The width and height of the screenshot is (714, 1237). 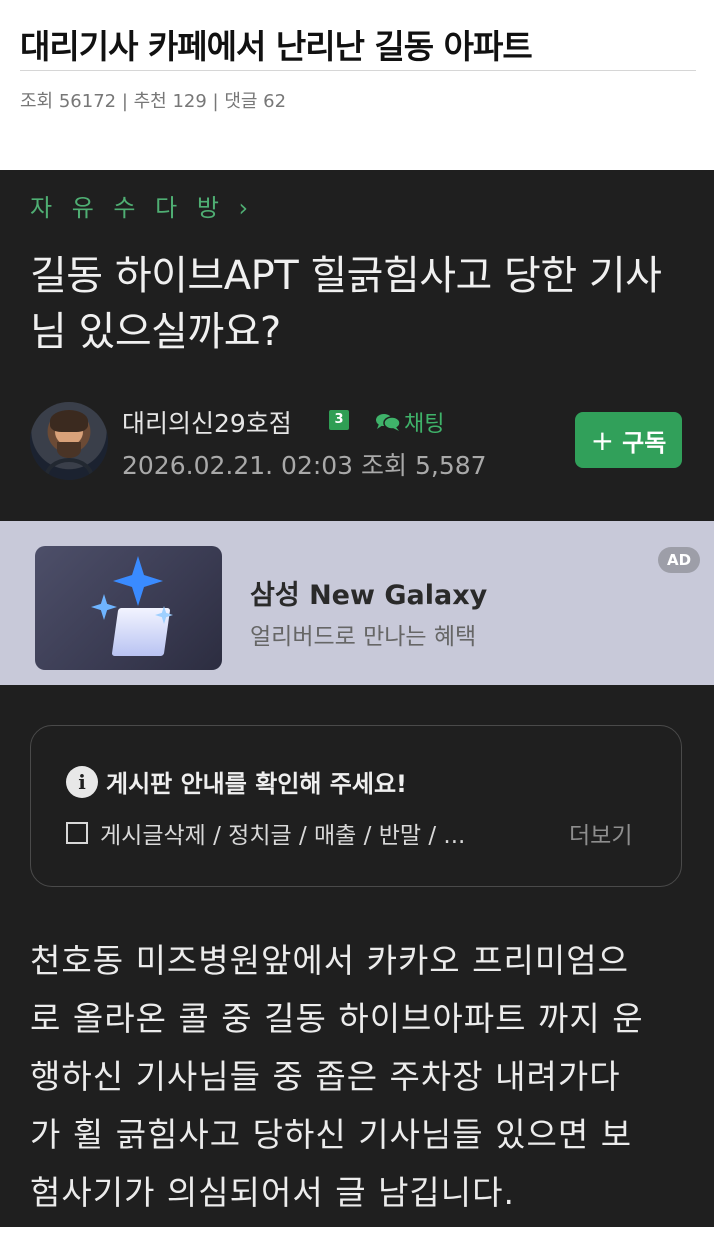 What do you see at coordinates (256, 784) in the screenshot?
I see `notice-title: 게시판 안내를 확인해 주세요!` at bounding box center [256, 784].